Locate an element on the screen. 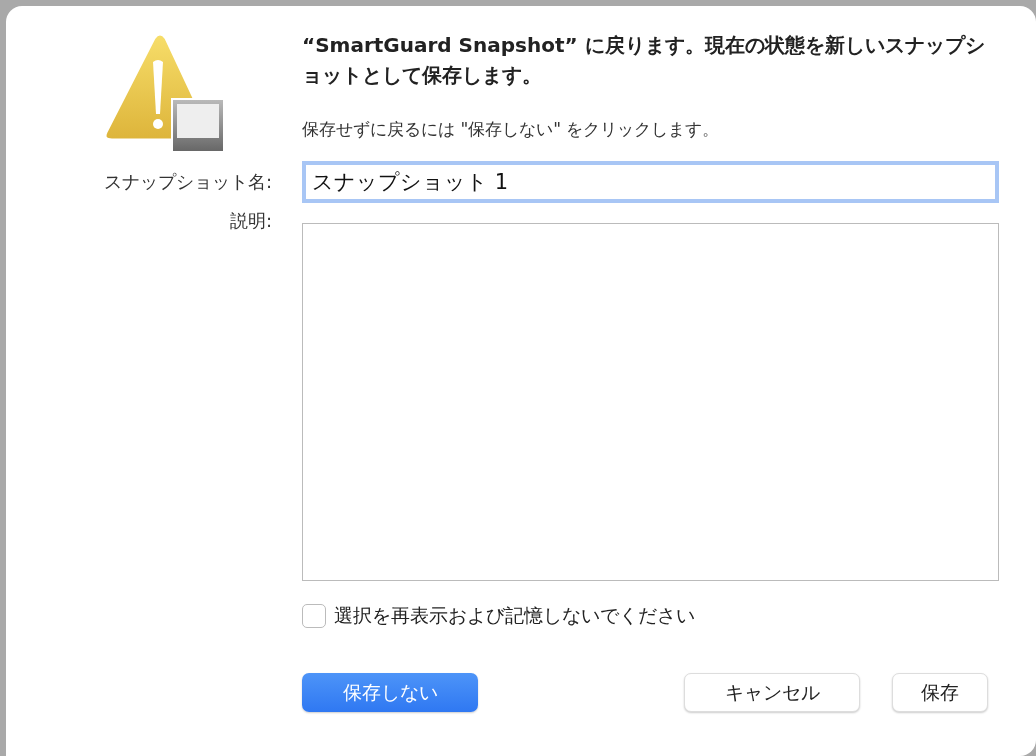  input-field: スナップショット 1 is located at coordinates (650, 182).